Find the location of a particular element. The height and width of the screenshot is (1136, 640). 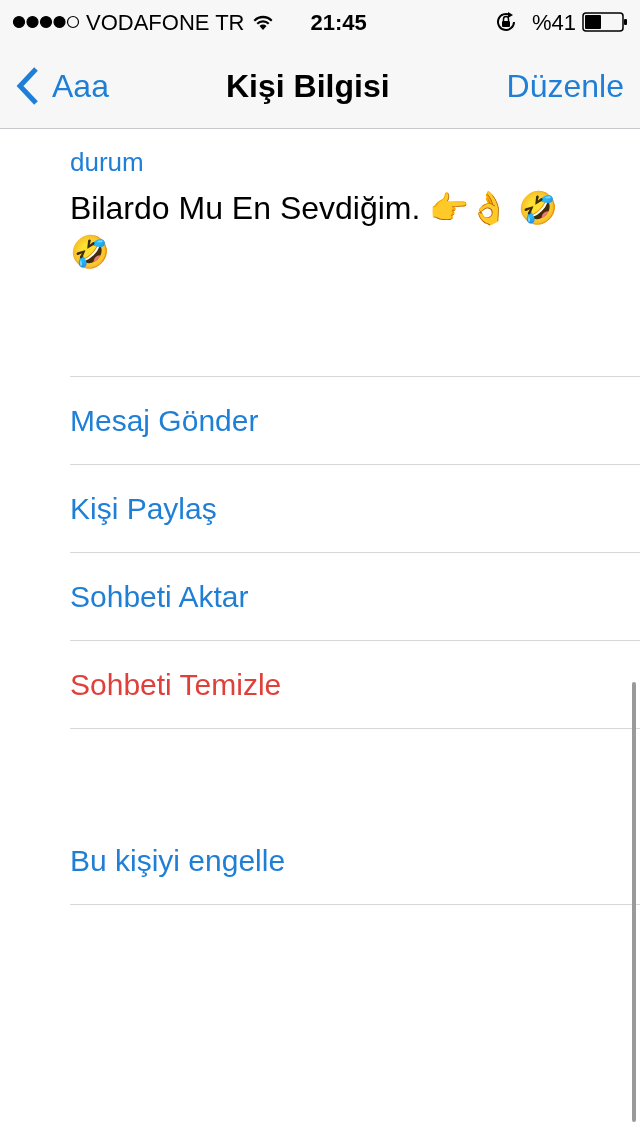

signal-icon is located at coordinates (46, 22).